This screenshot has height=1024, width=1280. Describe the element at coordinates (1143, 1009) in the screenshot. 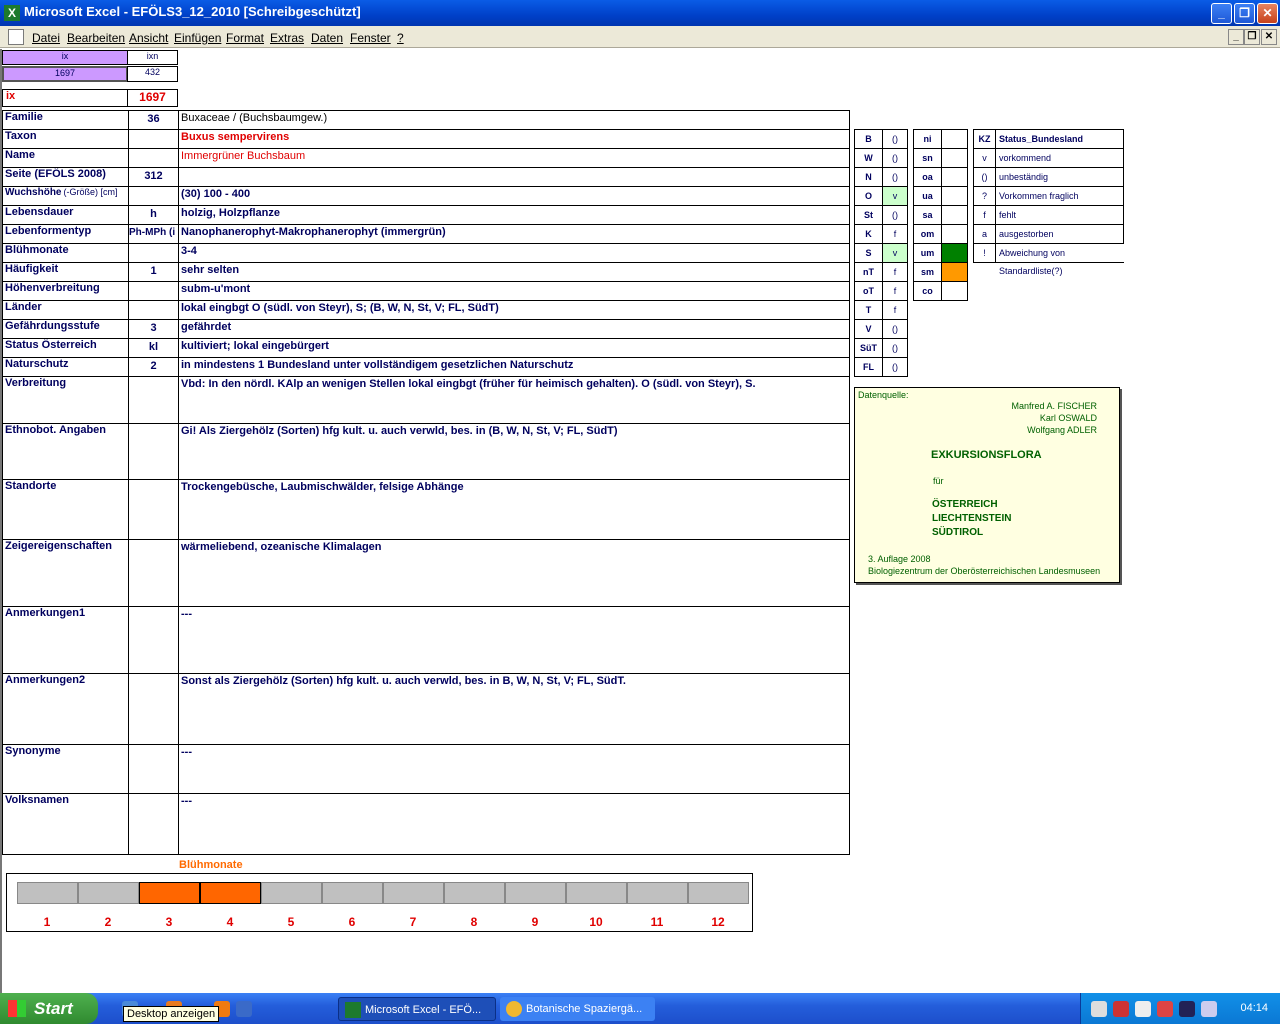

I see `search-icon` at that location.